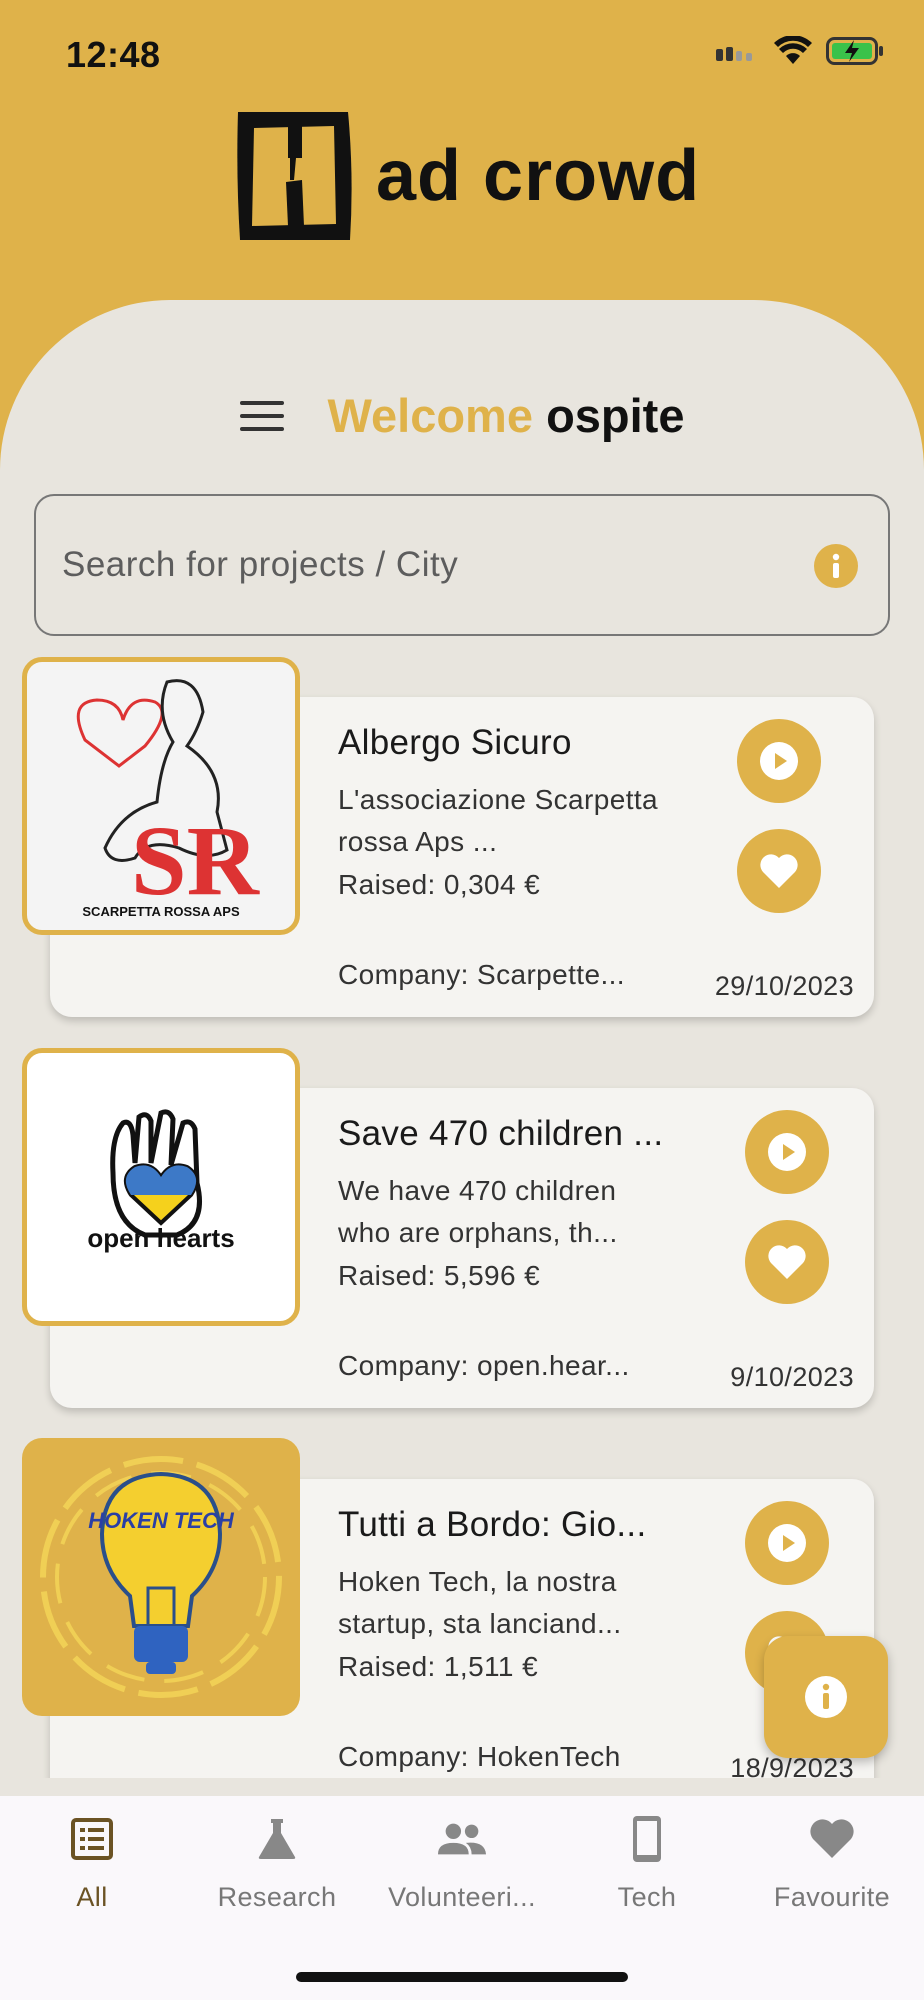 The image size is (924, 2000). I want to click on svg-text: SR, so click(196, 860).